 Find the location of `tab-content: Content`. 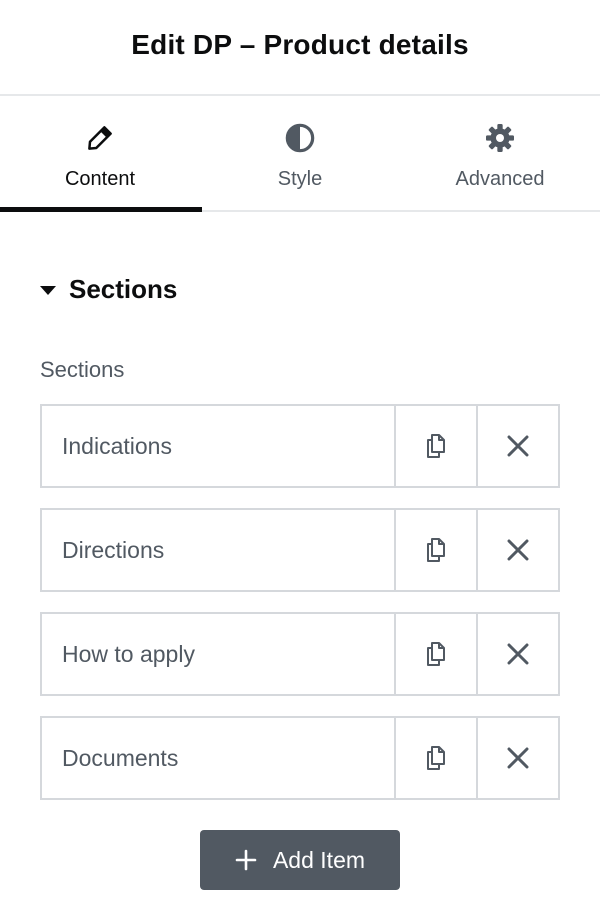

tab-content: Content is located at coordinates (101, 154).